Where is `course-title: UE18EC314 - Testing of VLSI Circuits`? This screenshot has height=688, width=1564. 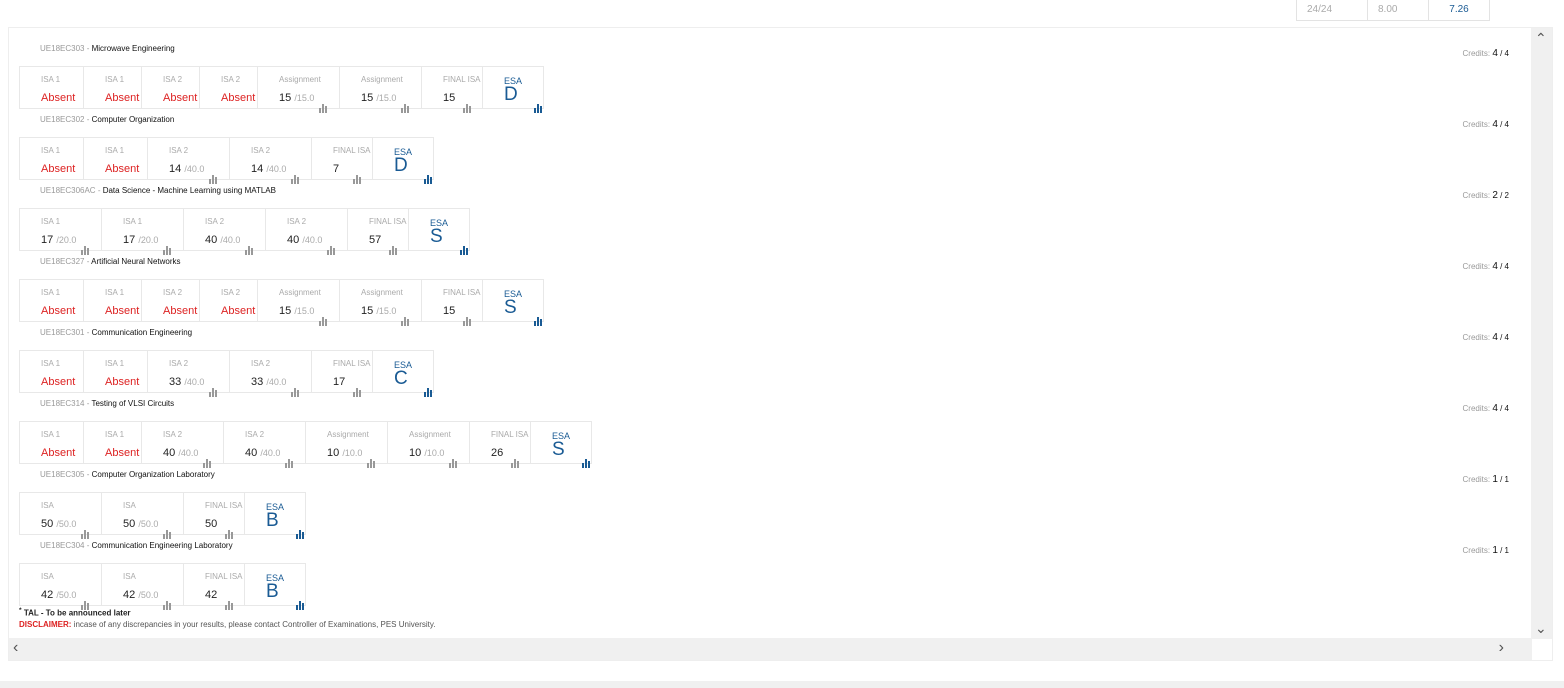
course-title: UE18EC314 - Testing of VLSI Circuits is located at coordinates (107, 403).